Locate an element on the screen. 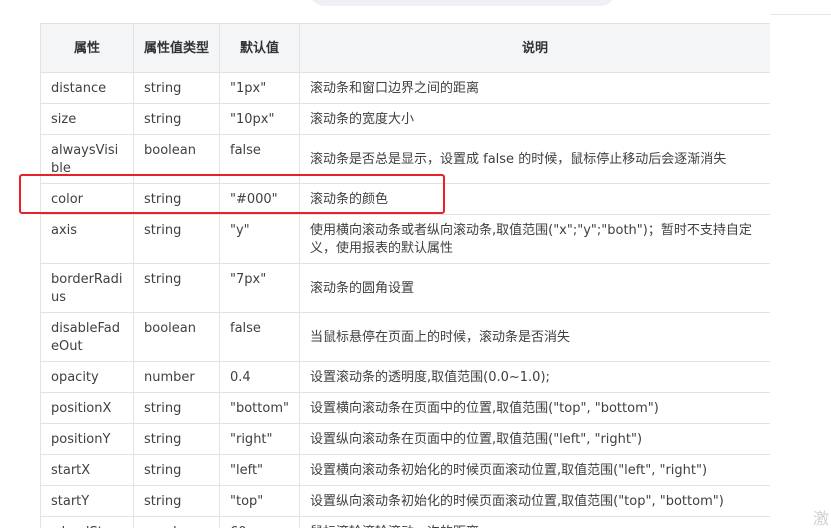  cell-default: 0.4 is located at coordinates (259, 377).